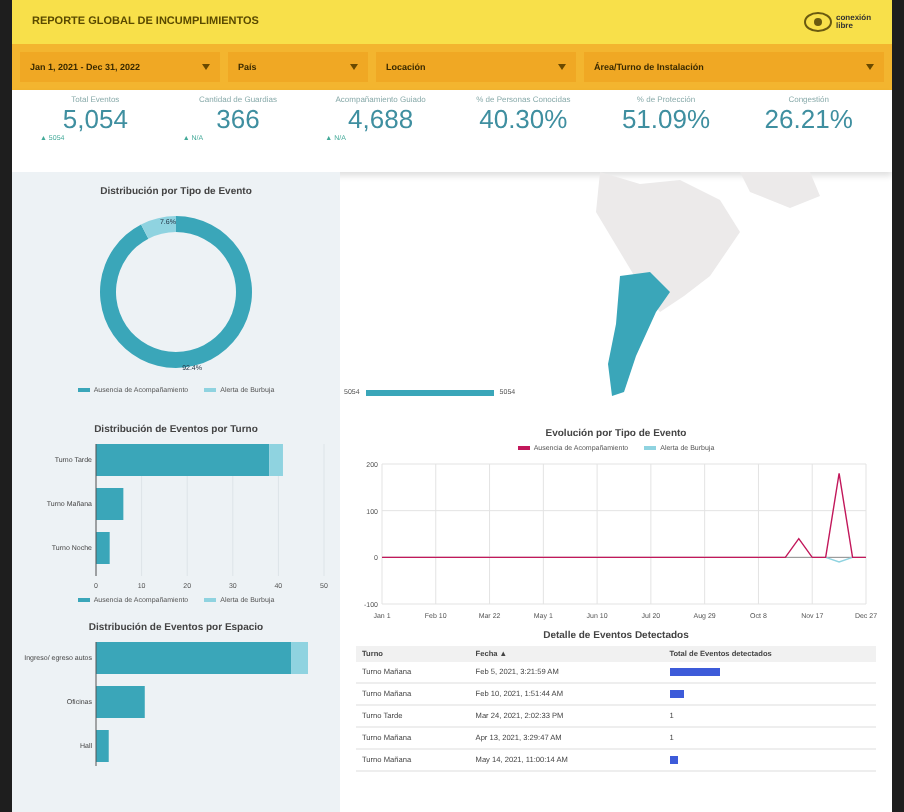 Image resolution: width=904 pixels, height=812 pixels. Describe the element at coordinates (818, 22) in the screenshot. I see `logo-icon` at that location.